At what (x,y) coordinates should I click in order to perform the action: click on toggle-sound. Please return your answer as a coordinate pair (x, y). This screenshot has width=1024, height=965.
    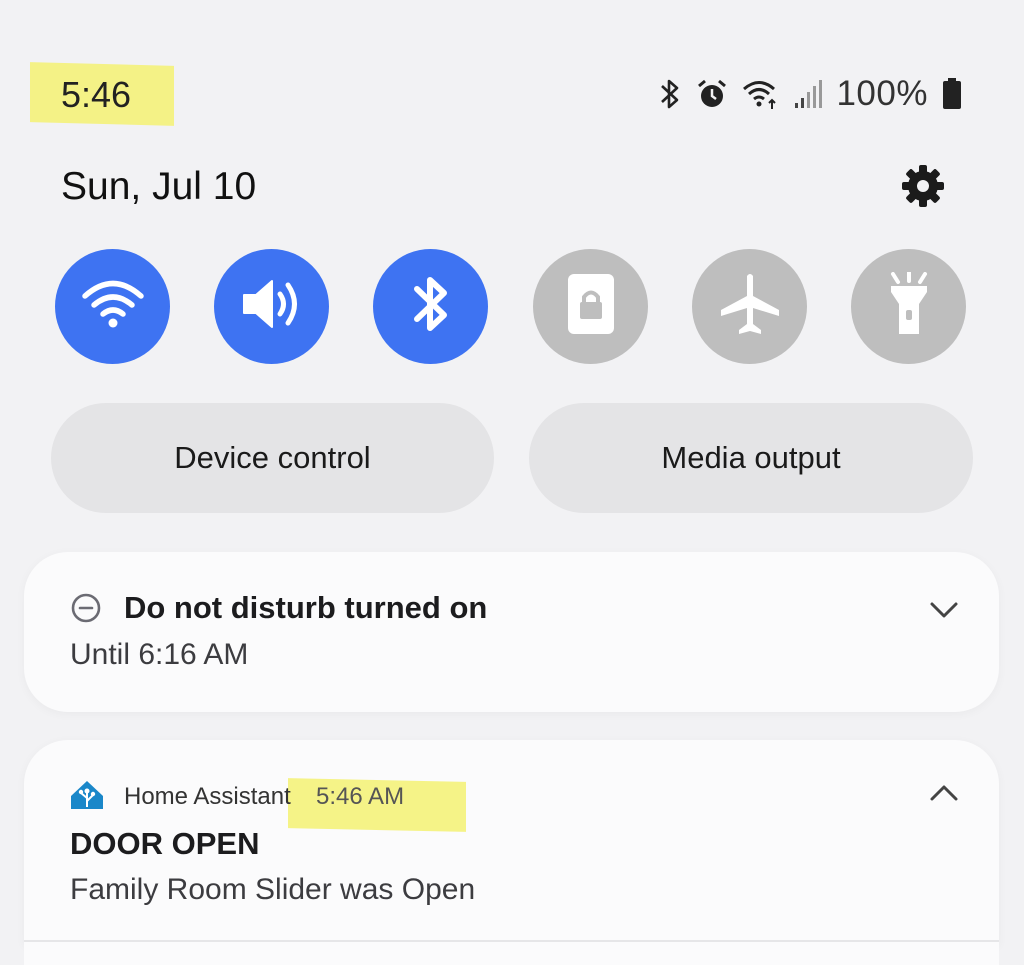
    Looking at the image, I should click on (271, 306).